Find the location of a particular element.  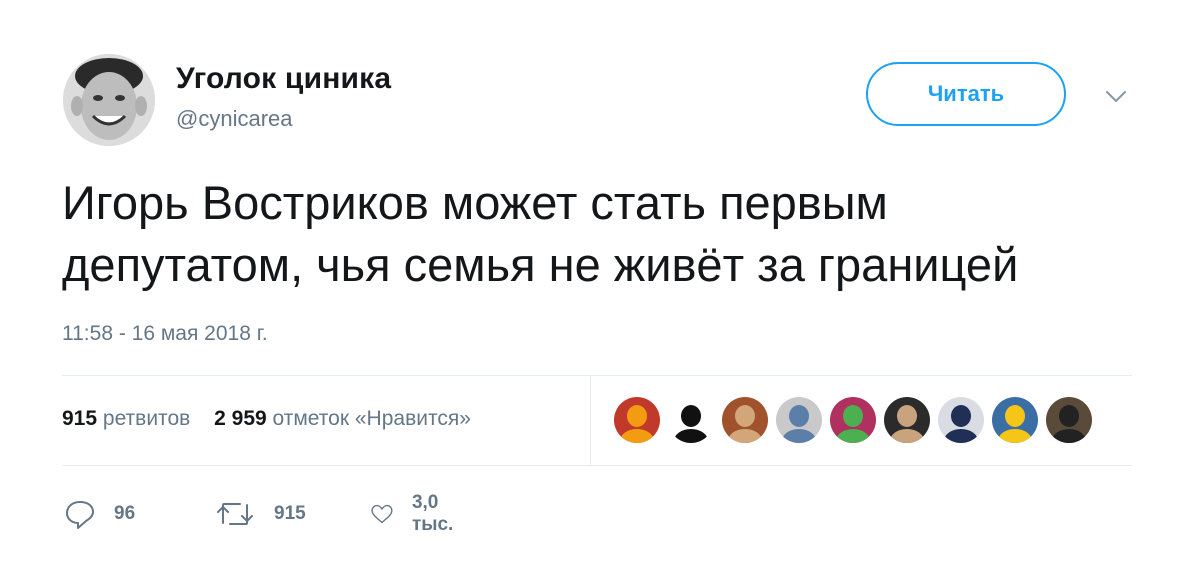

retweets-label: ретвитов is located at coordinates (146, 418).